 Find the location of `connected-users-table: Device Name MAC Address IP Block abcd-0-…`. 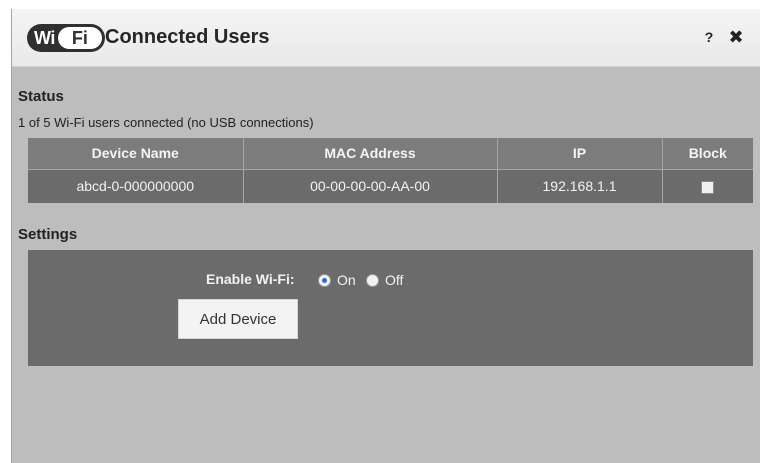

connected-users-table: Device Name MAC Address IP Block abcd-0-… is located at coordinates (390, 170).